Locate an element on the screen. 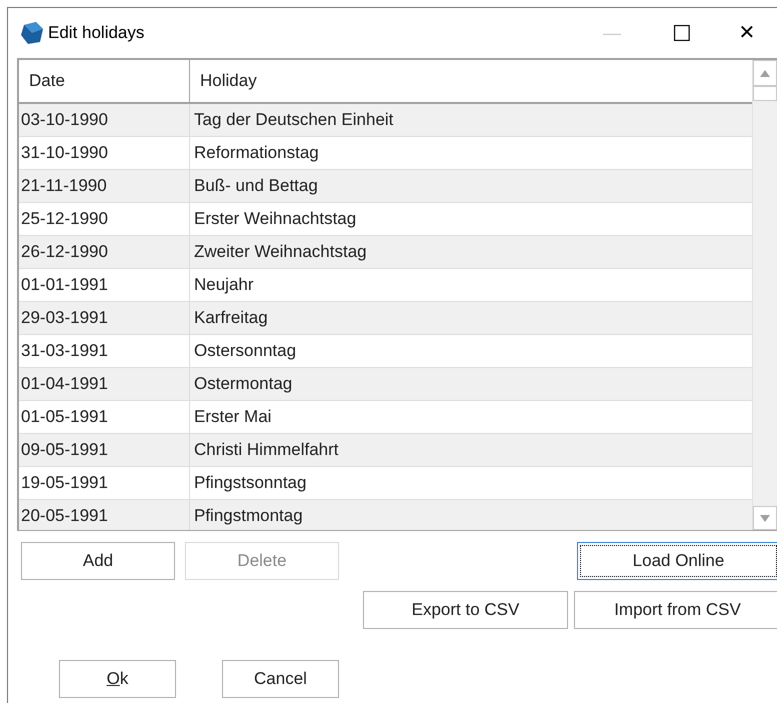 The width and height of the screenshot is (777, 703). table-cell-text: Tag der Deutschen Einheit is located at coordinates (293, 120).